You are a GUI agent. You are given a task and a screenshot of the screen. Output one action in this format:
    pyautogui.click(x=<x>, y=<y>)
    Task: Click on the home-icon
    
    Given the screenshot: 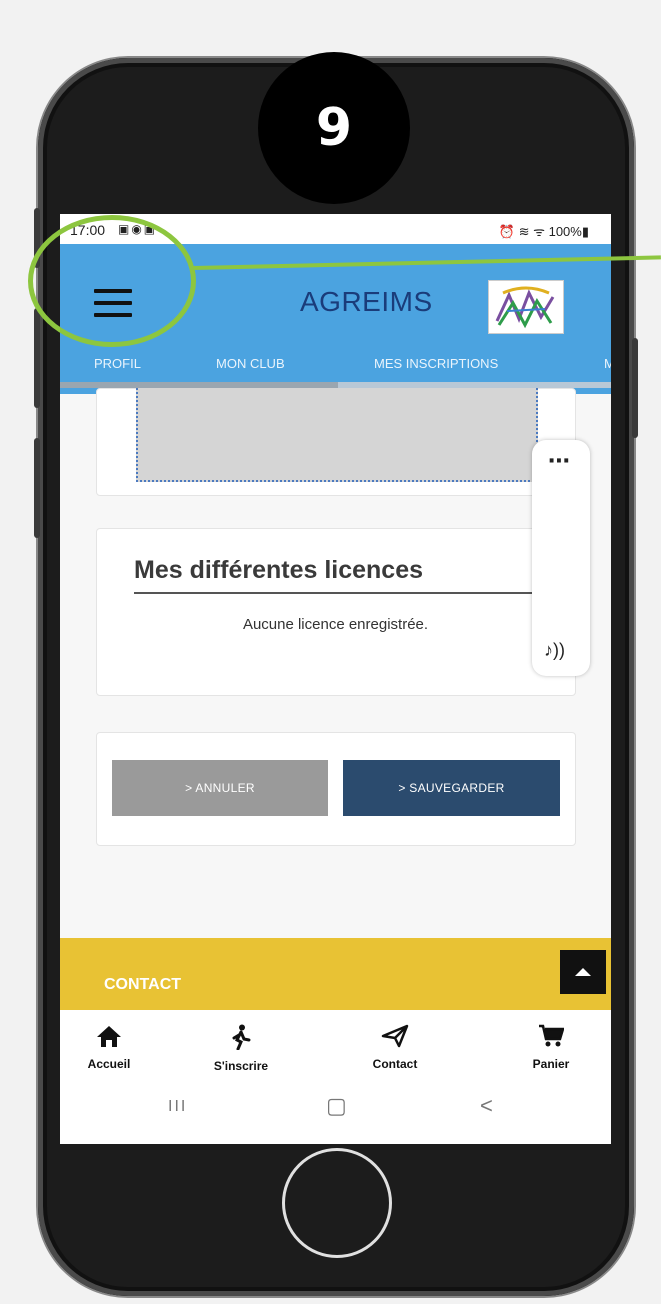 What is the action you would take?
    pyautogui.click(x=109, y=1036)
    